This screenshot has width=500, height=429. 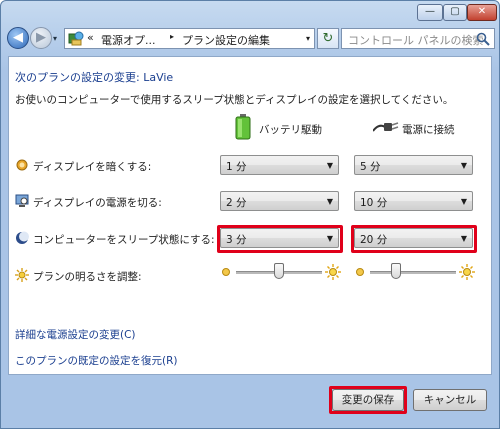 I want to click on breadcrumb-overflow: «, so click(x=90, y=37).